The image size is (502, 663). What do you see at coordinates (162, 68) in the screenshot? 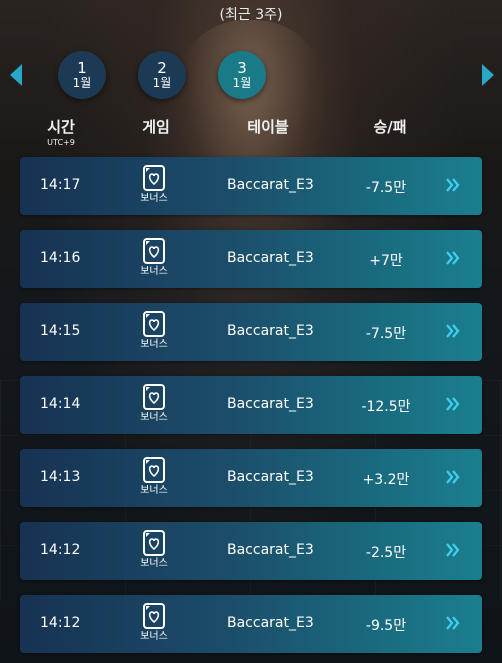
I see `month-tab-number: 2` at bounding box center [162, 68].